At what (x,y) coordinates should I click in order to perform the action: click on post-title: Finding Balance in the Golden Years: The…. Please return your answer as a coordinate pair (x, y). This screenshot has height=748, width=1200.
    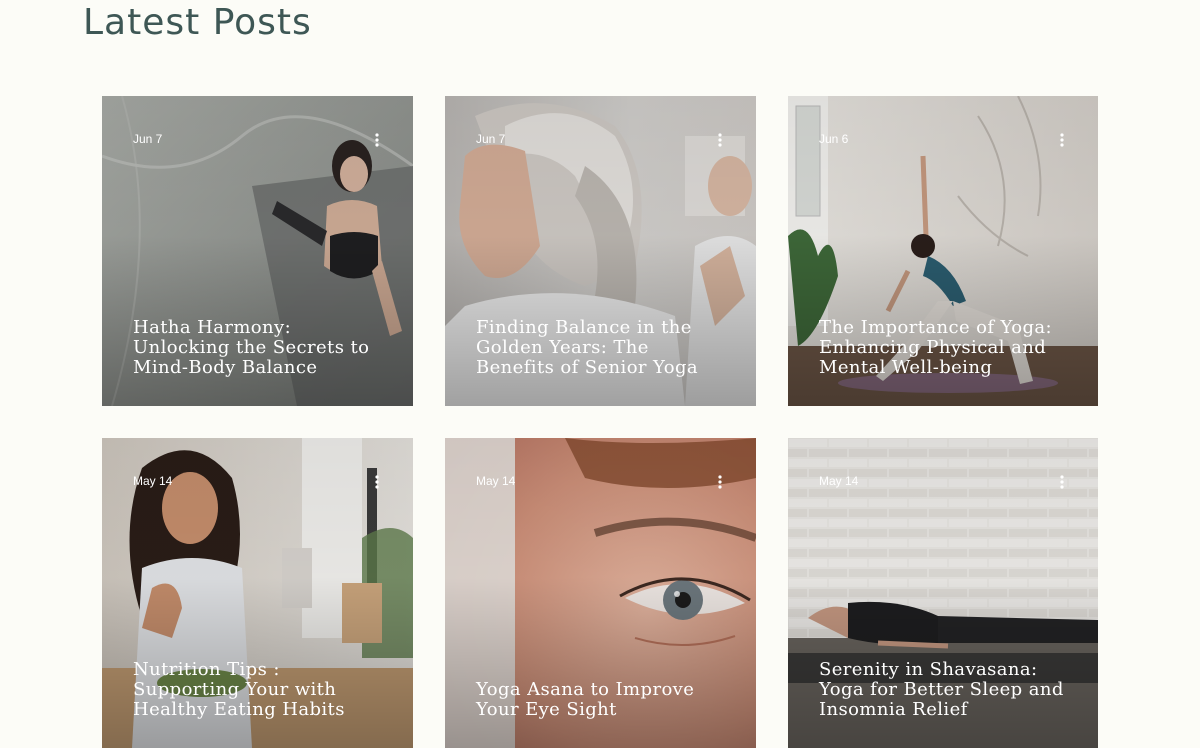
    Looking at the image, I should click on (604, 348).